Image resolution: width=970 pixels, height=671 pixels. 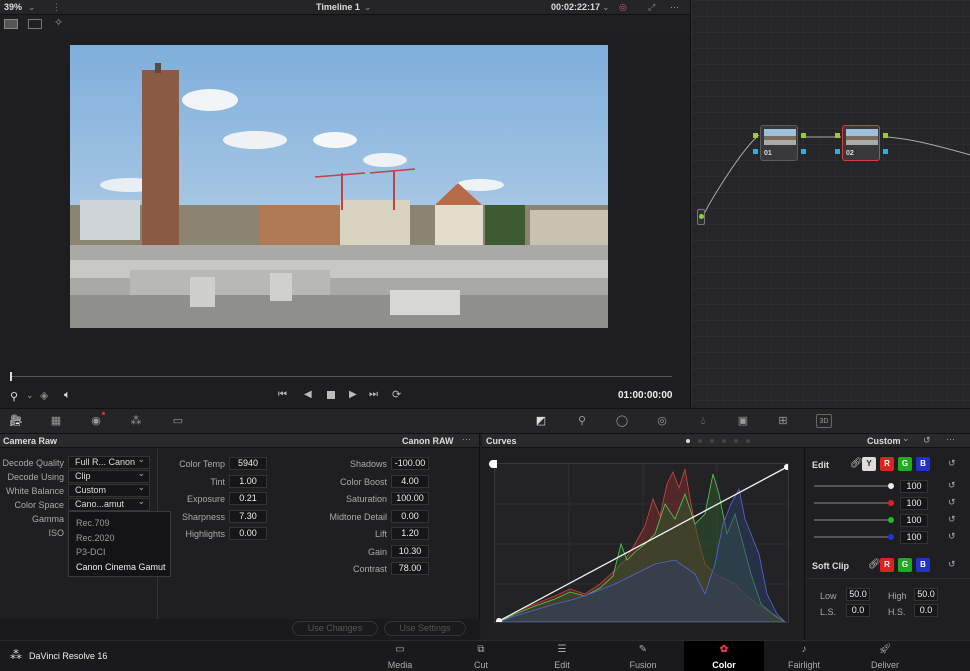 I want to click on node-02: 02, so click(x=861, y=143).